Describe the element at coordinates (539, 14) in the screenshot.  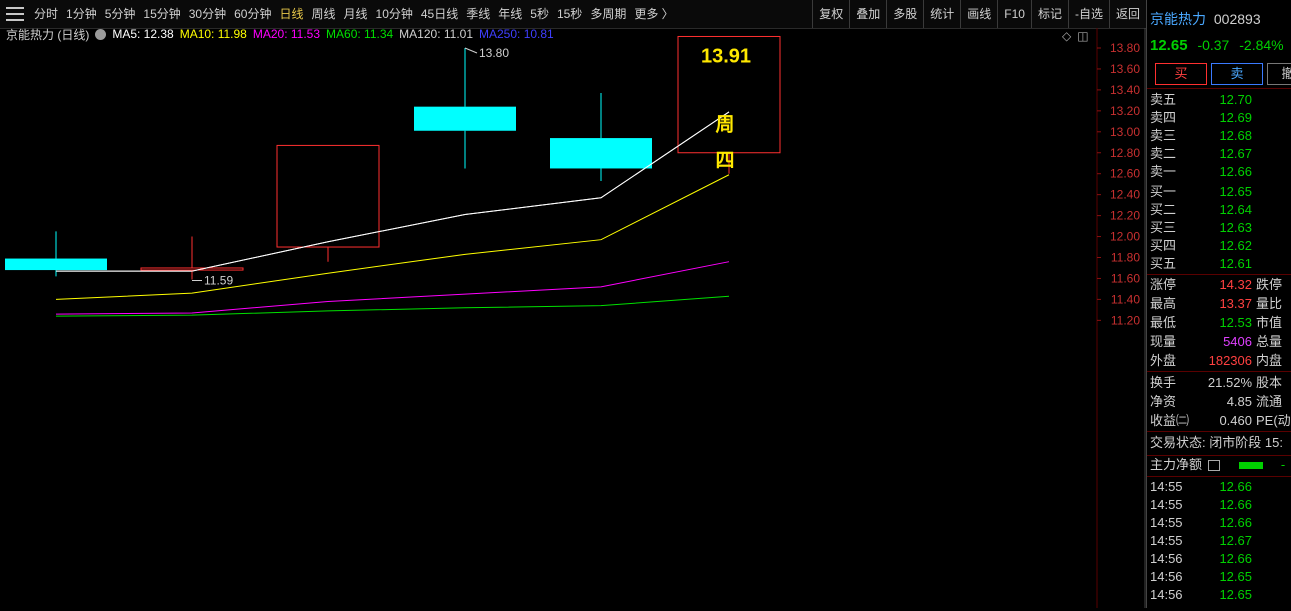
I see `period-tab: 5秒` at that location.